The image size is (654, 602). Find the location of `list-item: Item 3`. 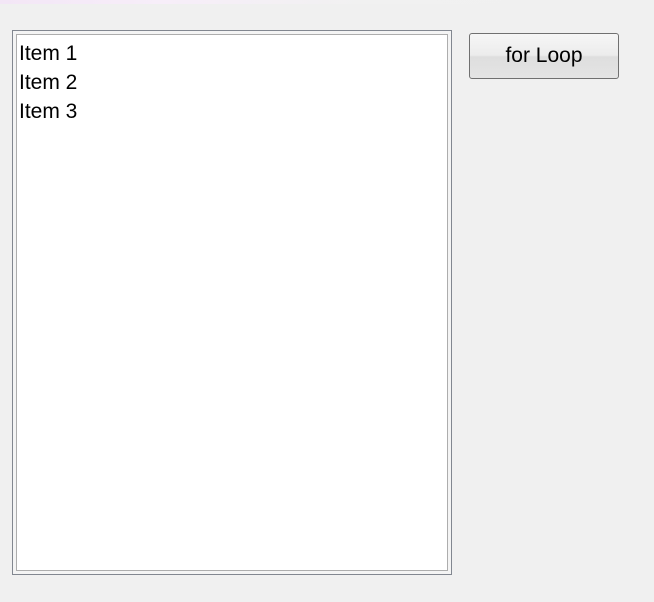

list-item: Item 3 is located at coordinates (233, 111).